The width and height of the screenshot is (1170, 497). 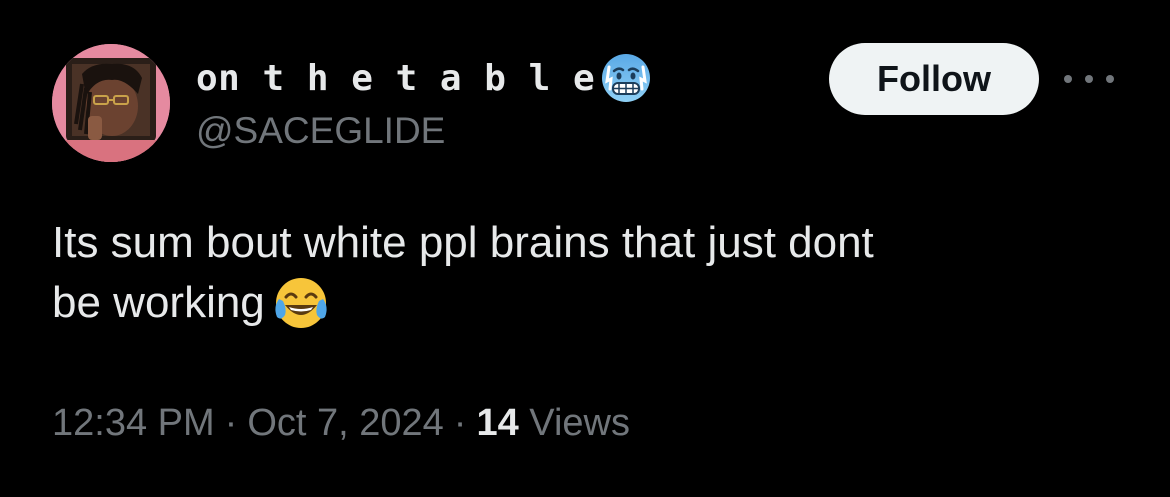 I want to click on cold-face-emoji-icon, so click(x=626, y=78).